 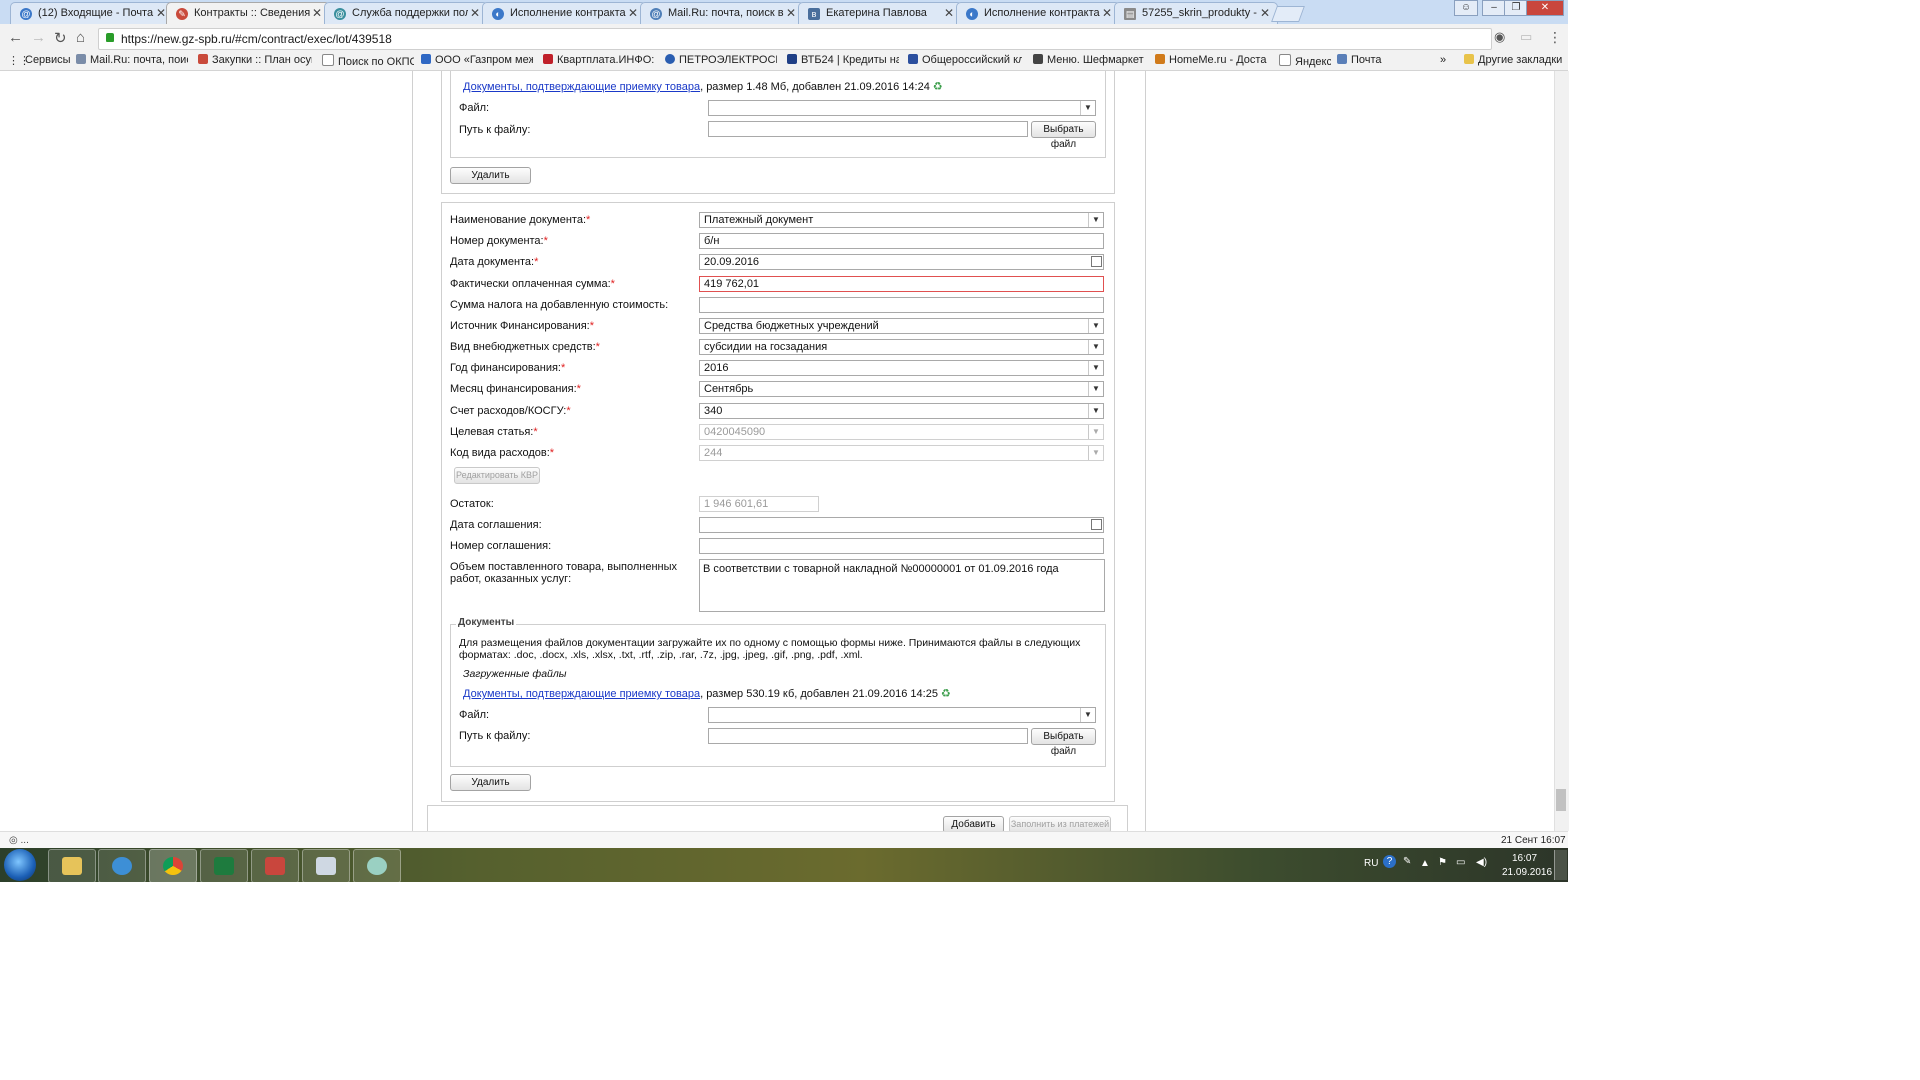 What do you see at coordinates (255, 60) in the screenshot?
I see `bookmark-item: Закупки :: План осущ` at bounding box center [255, 60].